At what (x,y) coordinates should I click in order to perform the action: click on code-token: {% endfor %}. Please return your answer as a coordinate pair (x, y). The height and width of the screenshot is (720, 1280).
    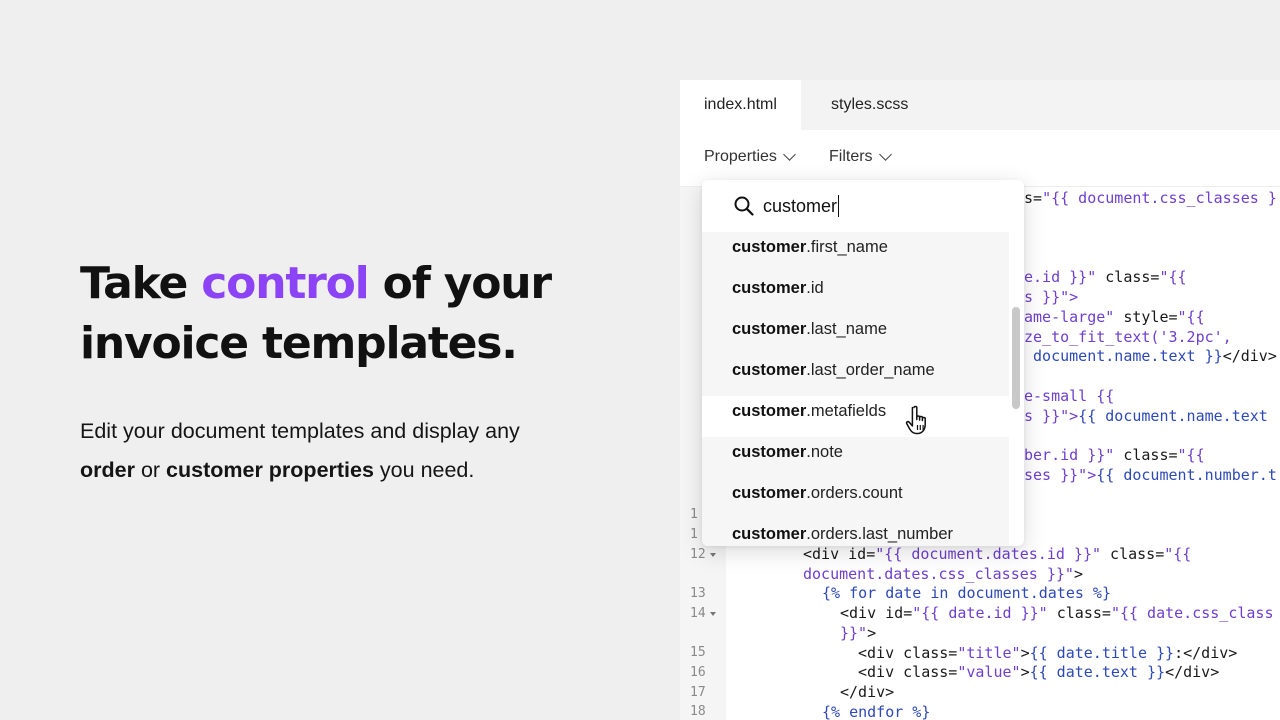
    Looking at the image, I should click on (876, 711).